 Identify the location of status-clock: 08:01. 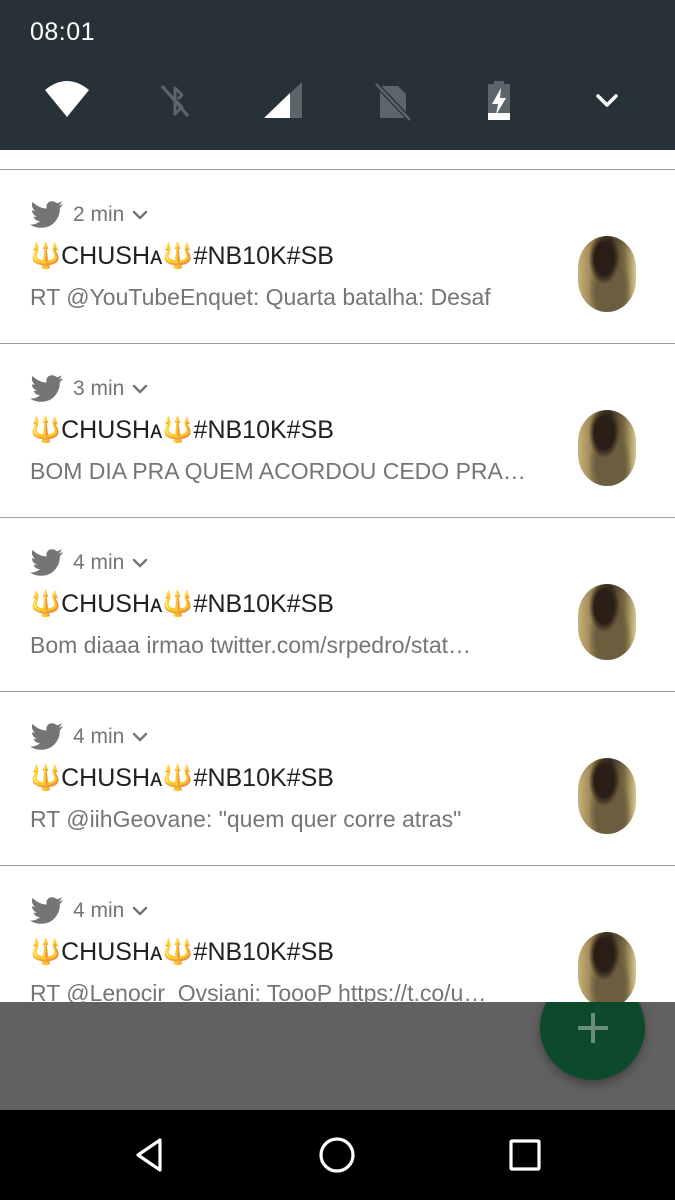
(63, 32).